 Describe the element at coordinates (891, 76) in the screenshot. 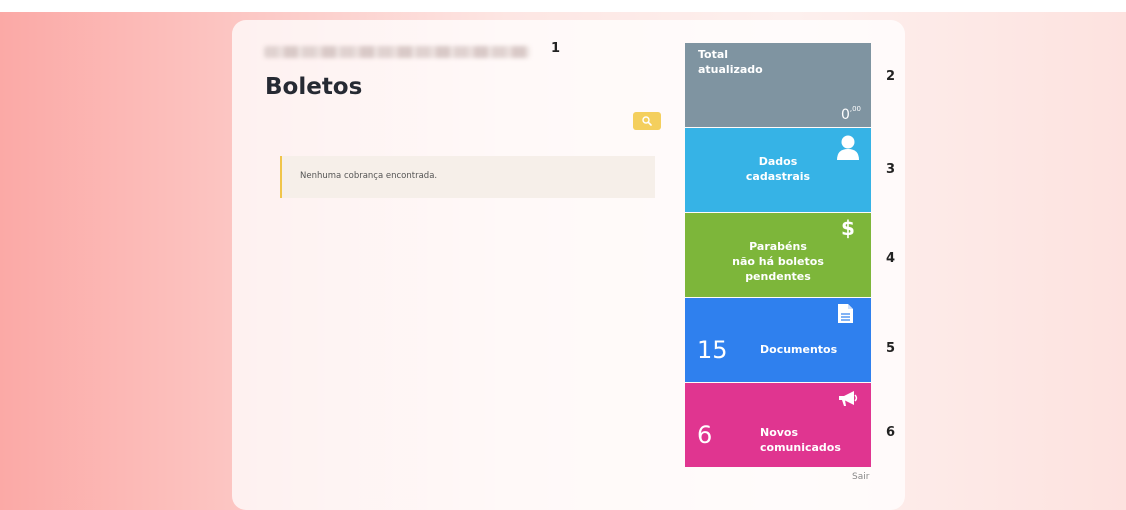

I see `annotation-2: 2` at that location.